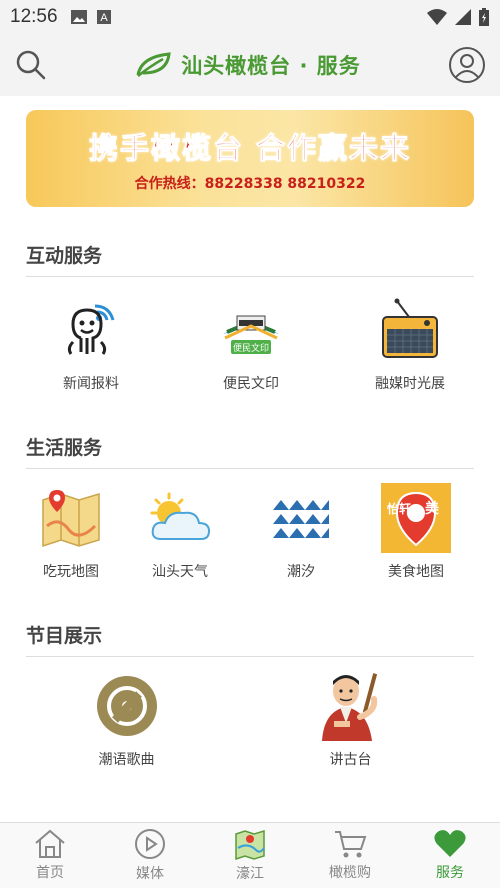  I want to click on service-item-news-report: 新闻报料, so click(91, 344).